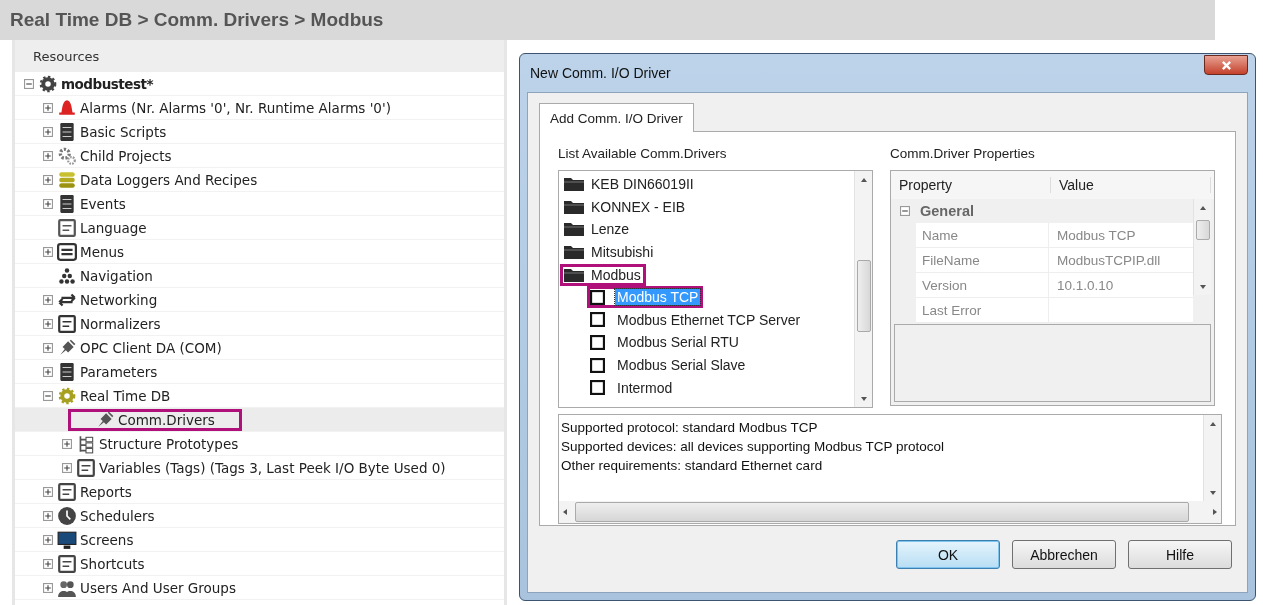 The height and width of the screenshot is (605, 1263). Describe the element at coordinates (67, 515) in the screenshot. I see `clock-icon` at that location.